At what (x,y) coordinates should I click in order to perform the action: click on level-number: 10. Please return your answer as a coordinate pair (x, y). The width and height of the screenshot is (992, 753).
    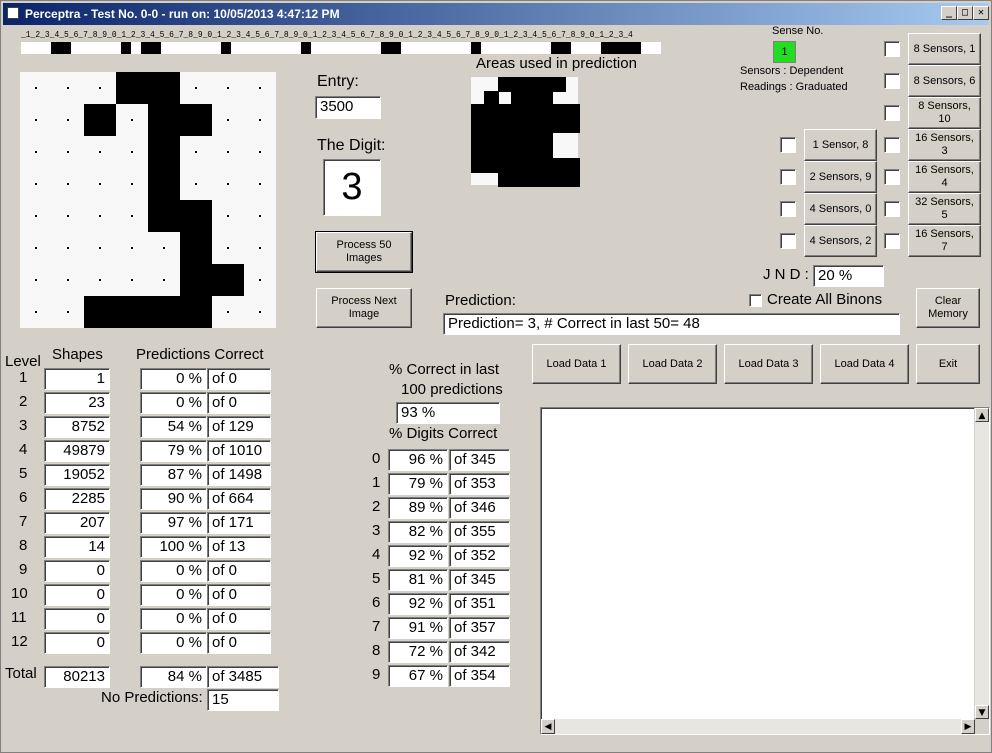
    Looking at the image, I should click on (19, 593).